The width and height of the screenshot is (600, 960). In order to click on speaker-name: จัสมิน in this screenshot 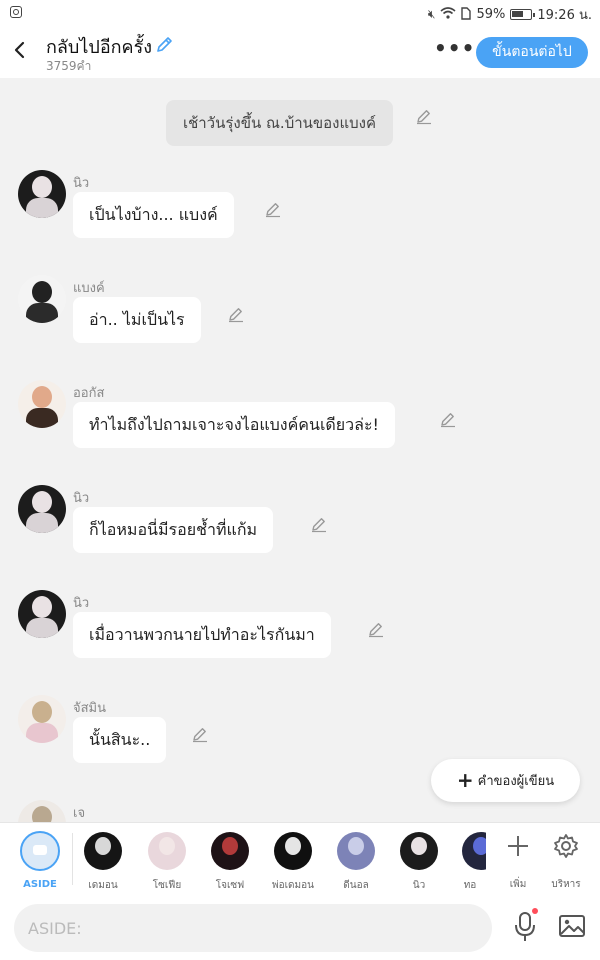, I will do `click(90, 708)`.